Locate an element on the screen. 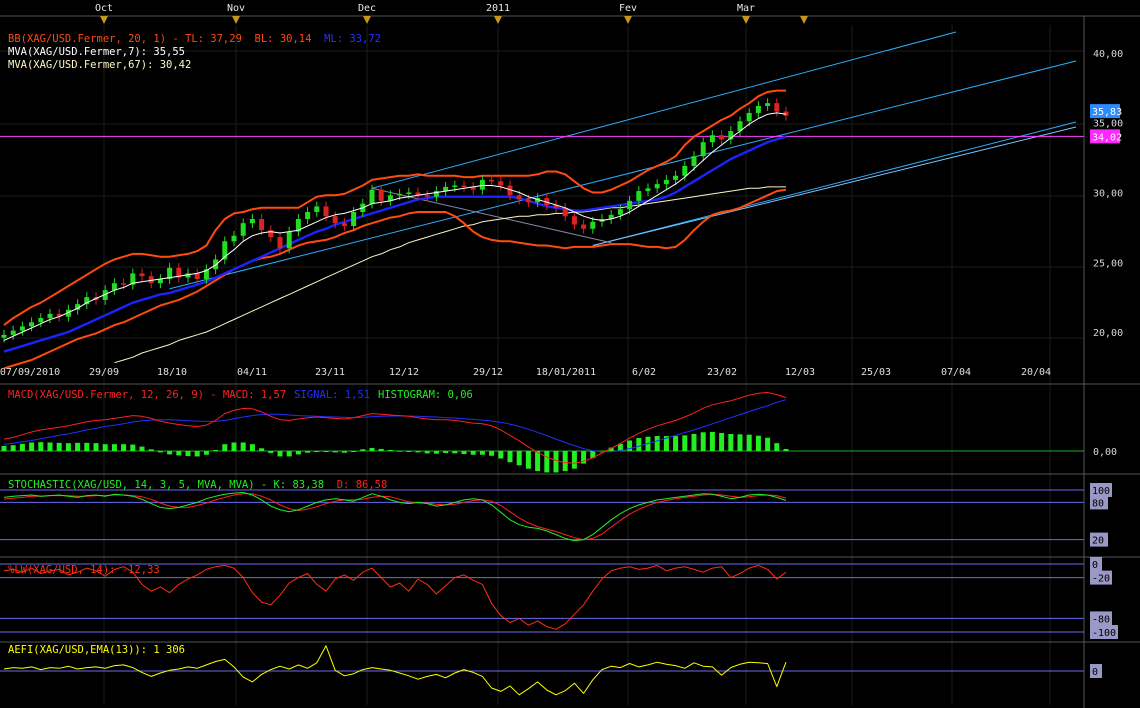 The image size is (1140, 708). wpr-100-label: -100 is located at coordinates (1104, 632).